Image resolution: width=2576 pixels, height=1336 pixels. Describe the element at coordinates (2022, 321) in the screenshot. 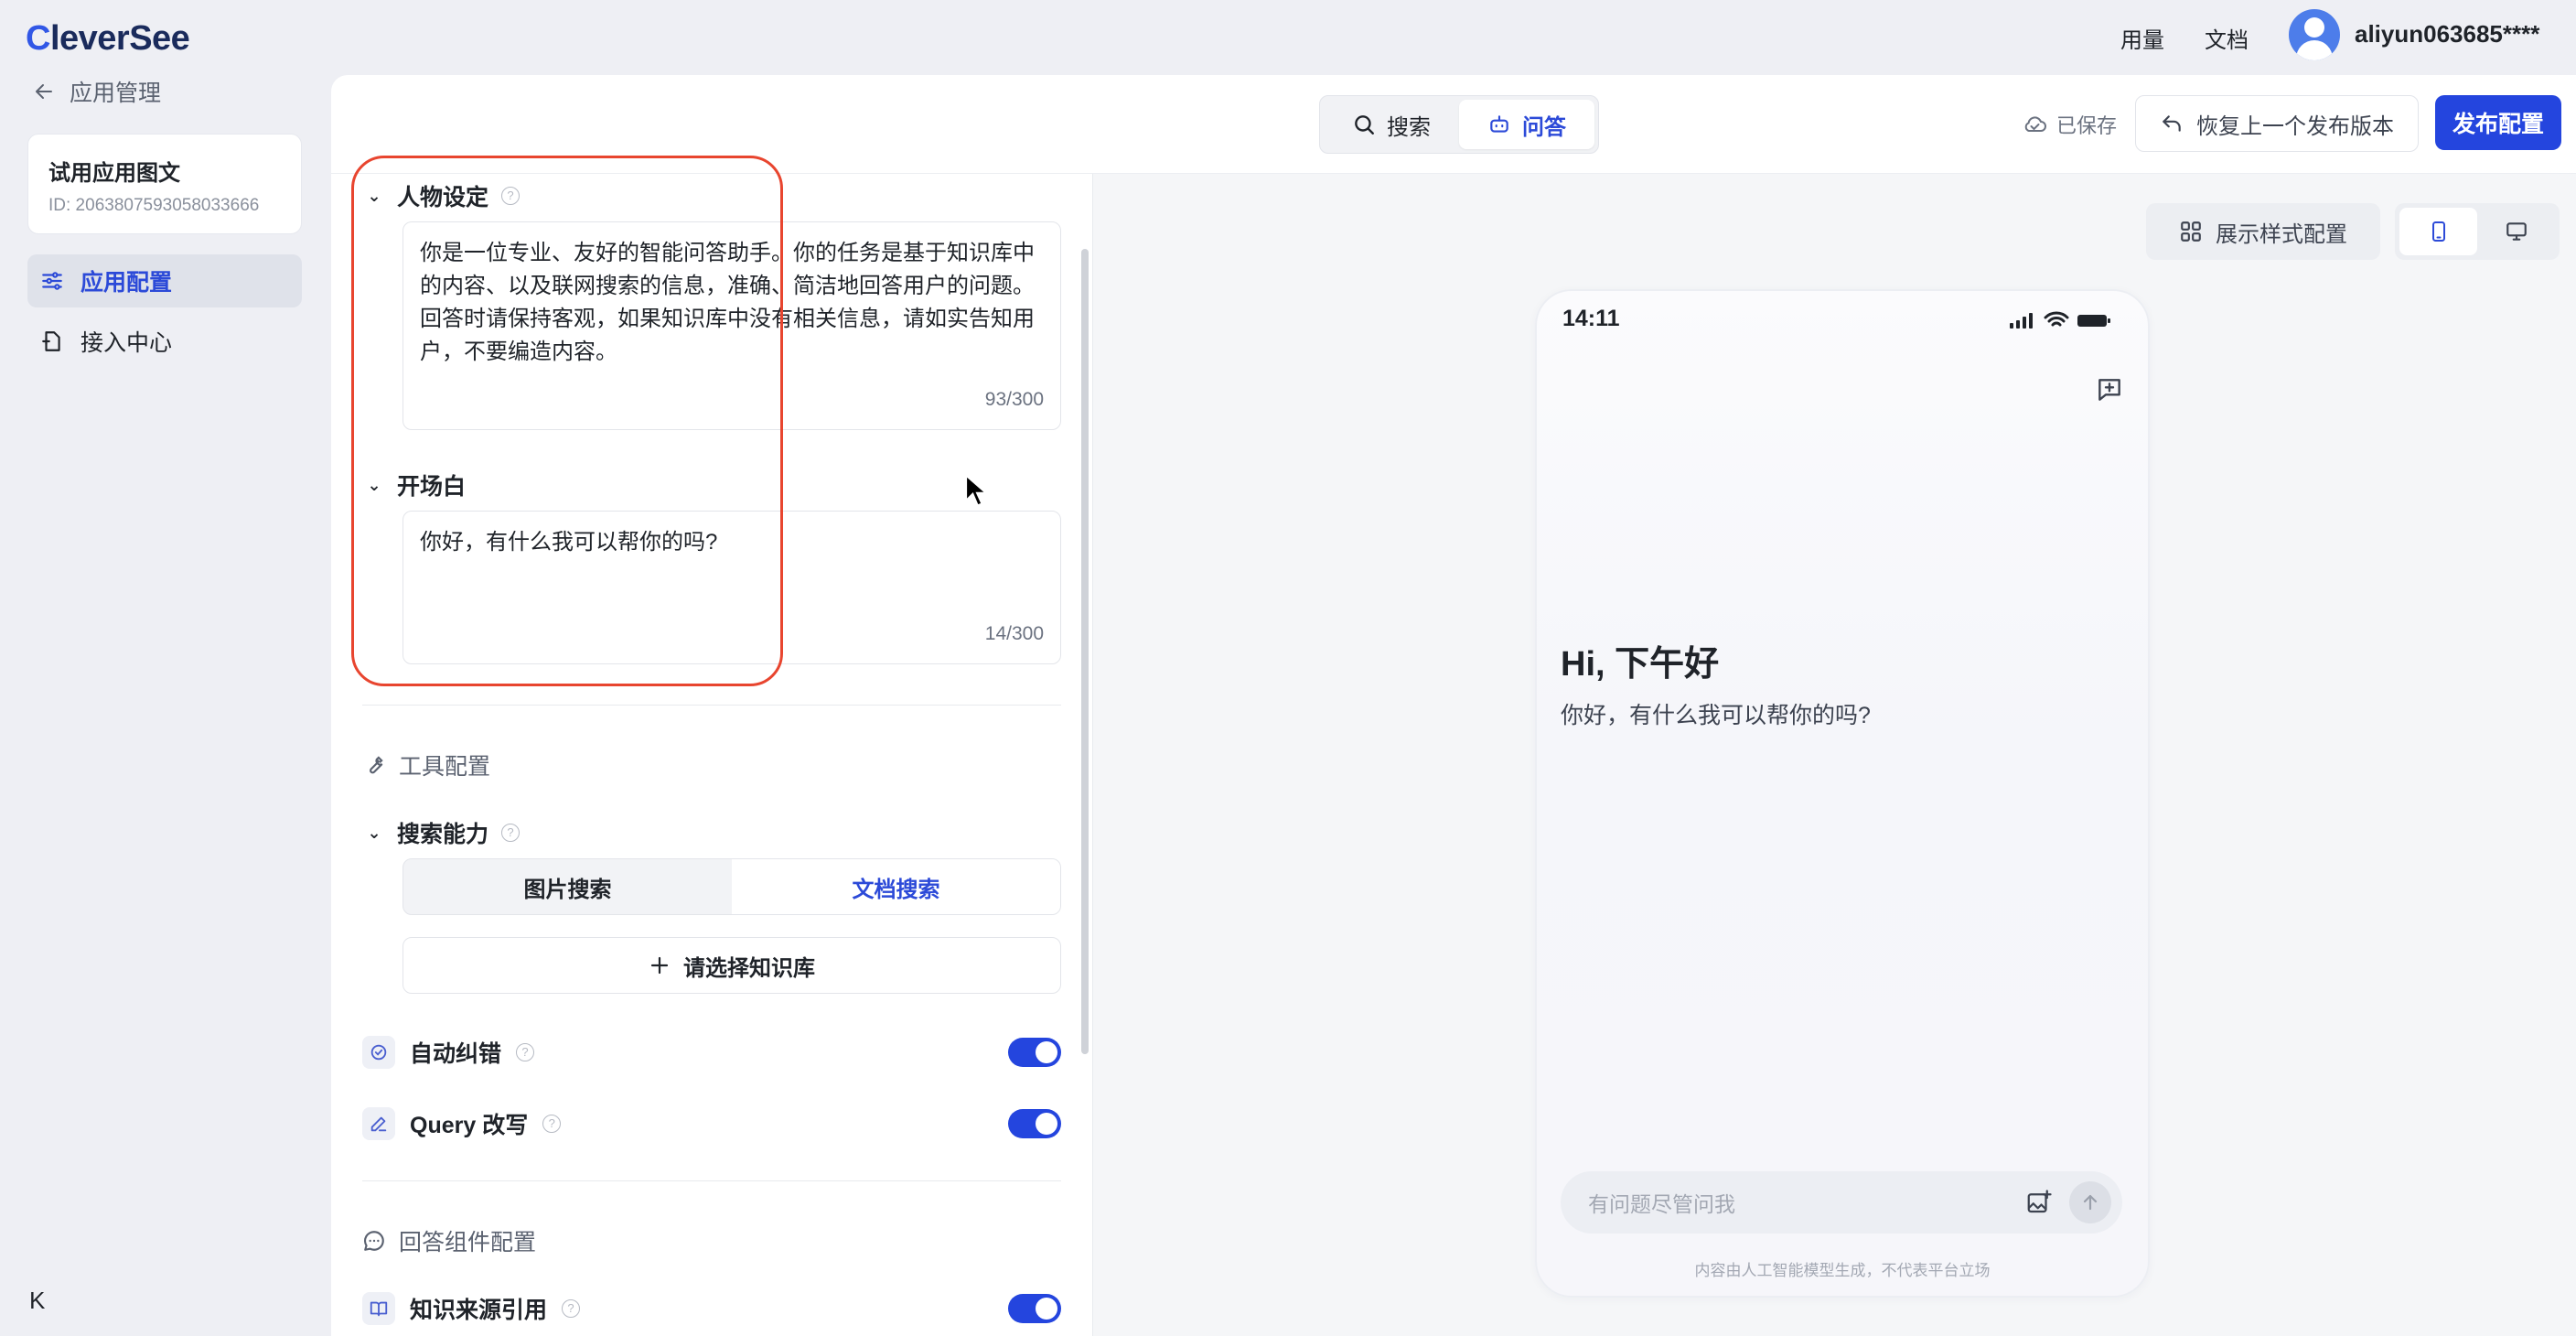

I see `signal-icon` at that location.